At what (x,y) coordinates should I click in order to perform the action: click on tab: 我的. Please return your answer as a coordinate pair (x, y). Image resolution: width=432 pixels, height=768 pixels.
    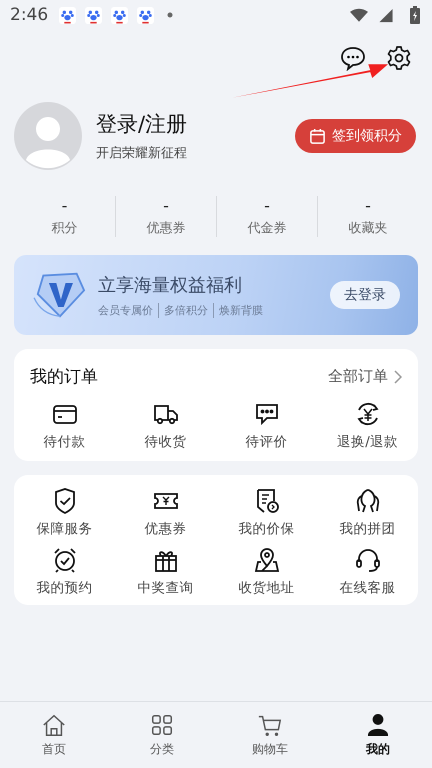
    Looking at the image, I should click on (378, 735).